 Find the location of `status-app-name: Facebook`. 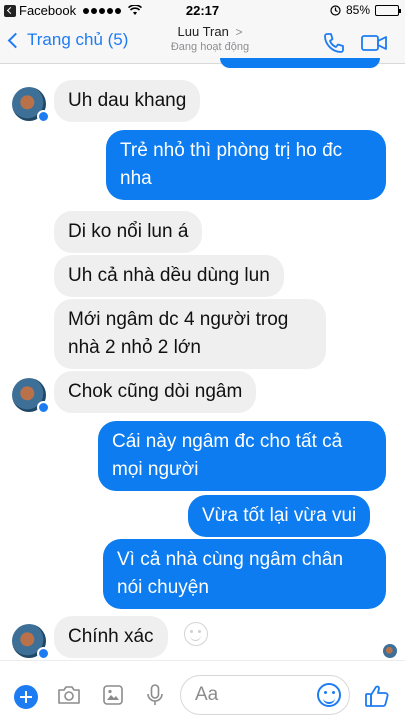

status-app-name: Facebook is located at coordinates (47, 10).